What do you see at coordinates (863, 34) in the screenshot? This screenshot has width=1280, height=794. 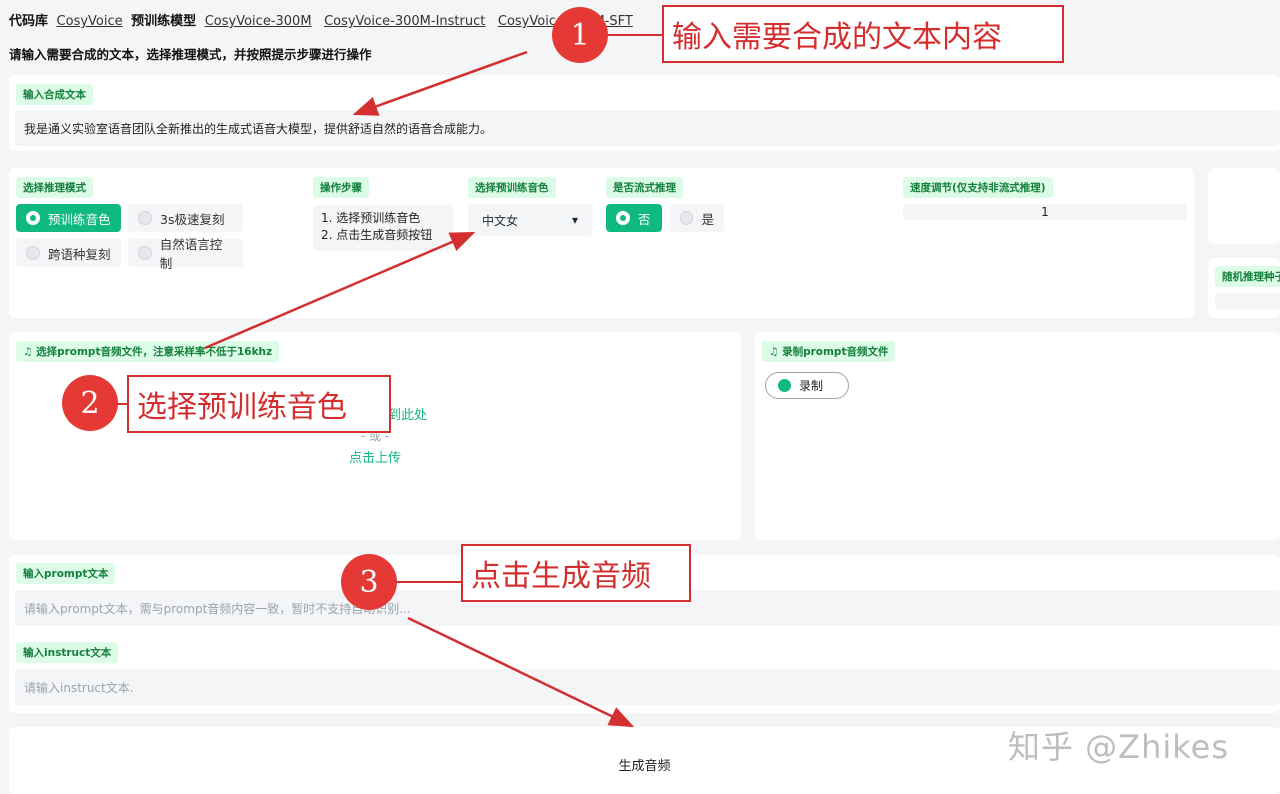 I see `annotation-1-box: 输入需要合成的文本内容` at bounding box center [863, 34].